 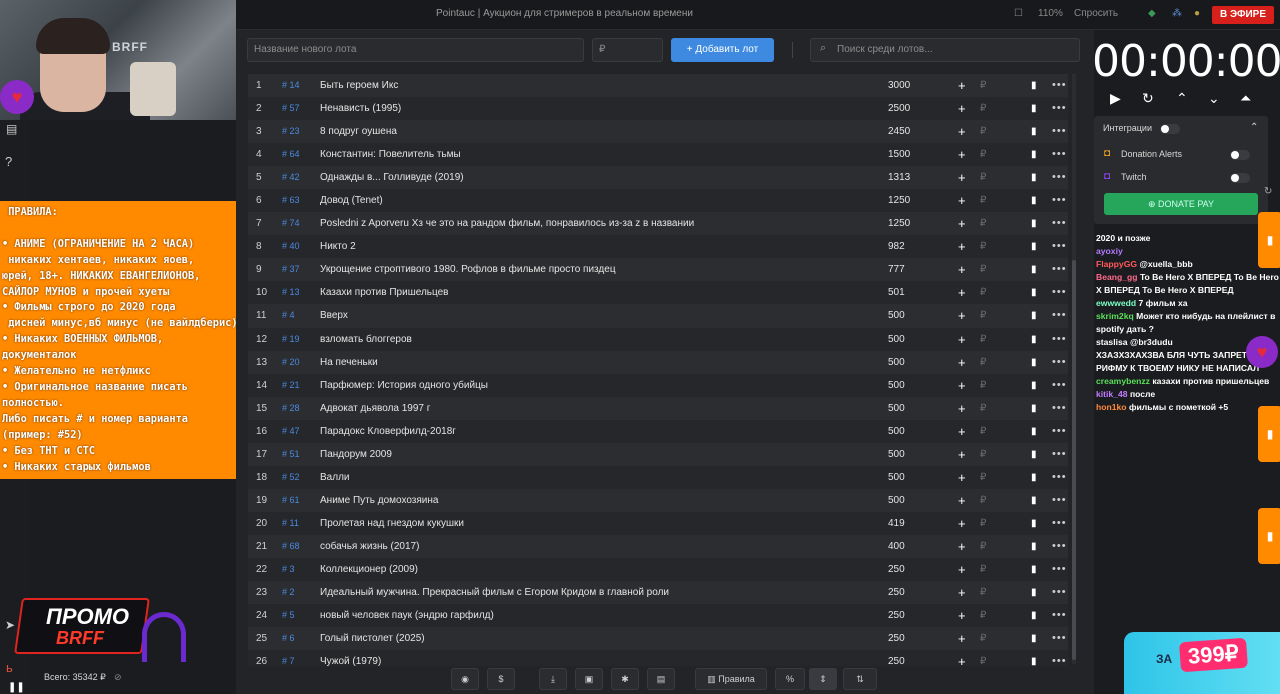 What do you see at coordinates (300, 339) in the screenshot?
I see `lot-id: # 19` at bounding box center [300, 339].